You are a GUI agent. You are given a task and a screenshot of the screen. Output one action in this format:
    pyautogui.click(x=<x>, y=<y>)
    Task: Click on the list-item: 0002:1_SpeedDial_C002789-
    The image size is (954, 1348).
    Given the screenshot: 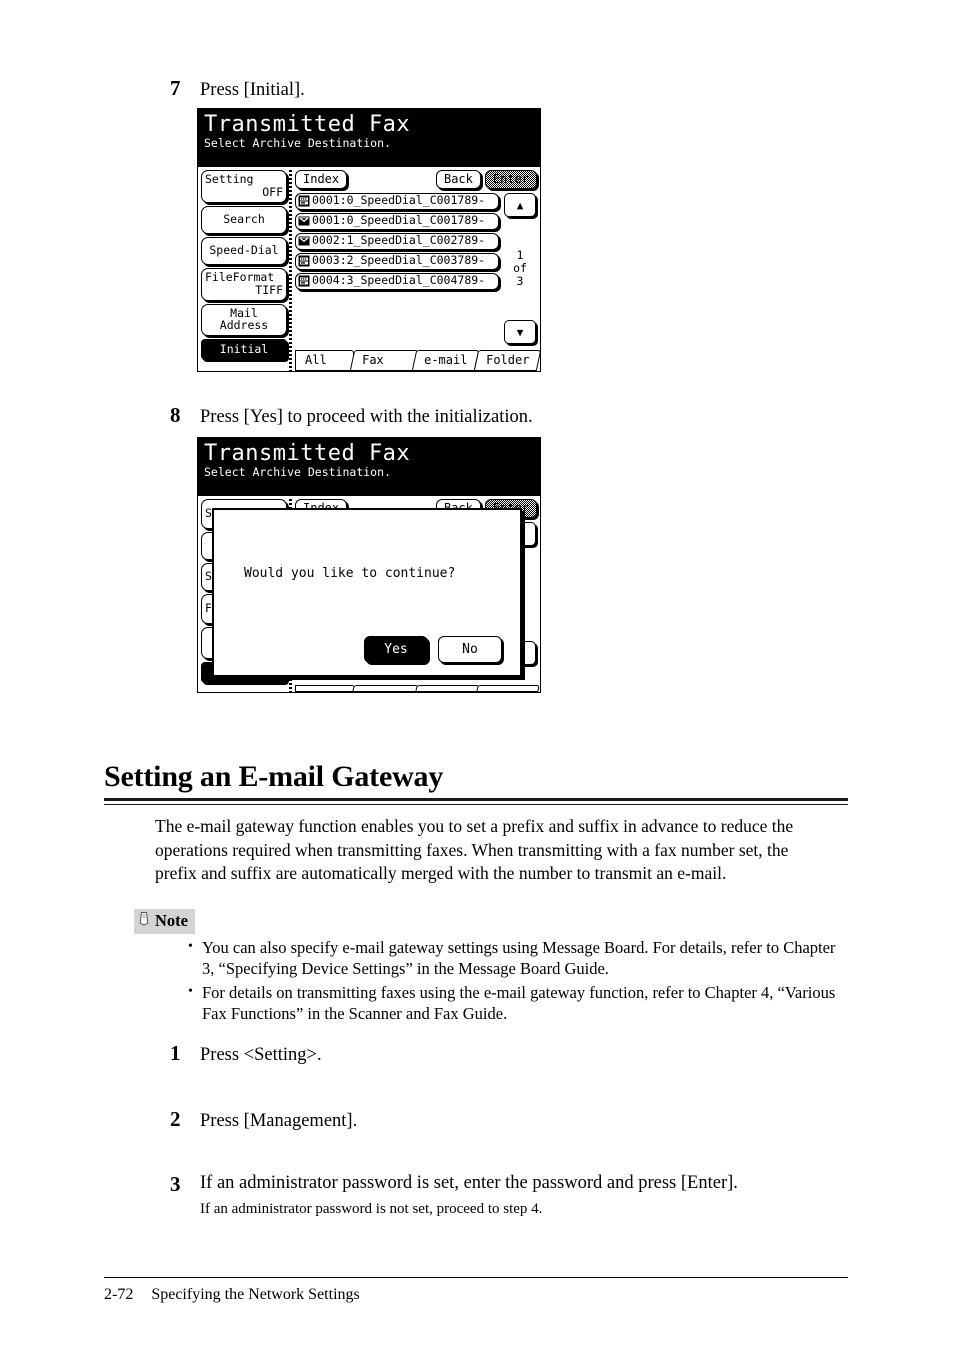 What is the action you would take?
    pyautogui.click(x=397, y=241)
    